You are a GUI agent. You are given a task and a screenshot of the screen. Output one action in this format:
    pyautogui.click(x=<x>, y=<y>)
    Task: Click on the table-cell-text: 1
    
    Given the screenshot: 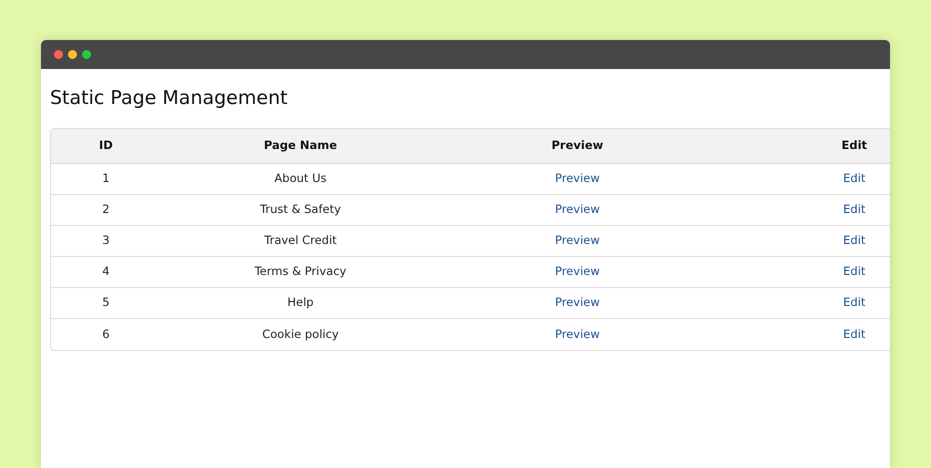 What is the action you would take?
    pyautogui.click(x=106, y=179)
    